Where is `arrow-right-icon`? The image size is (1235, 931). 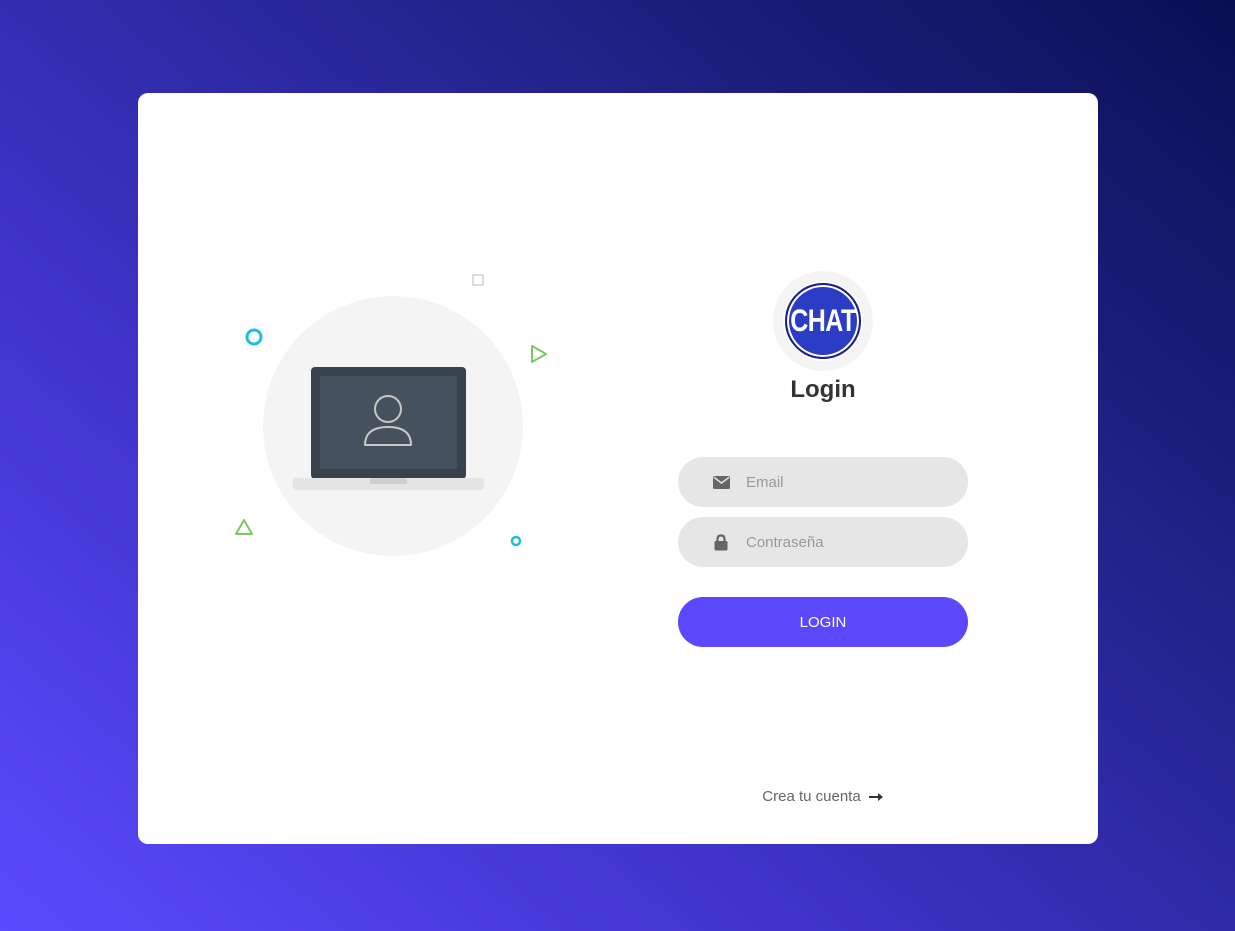
arrow-right-icon is located at coordinates (876, 797).